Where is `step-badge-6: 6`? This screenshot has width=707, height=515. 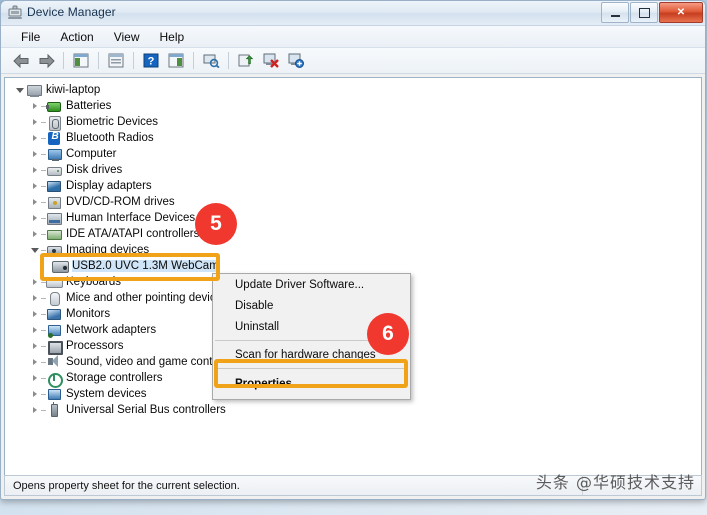 step-badge-6: 6 is located at coordinates (388, 334).